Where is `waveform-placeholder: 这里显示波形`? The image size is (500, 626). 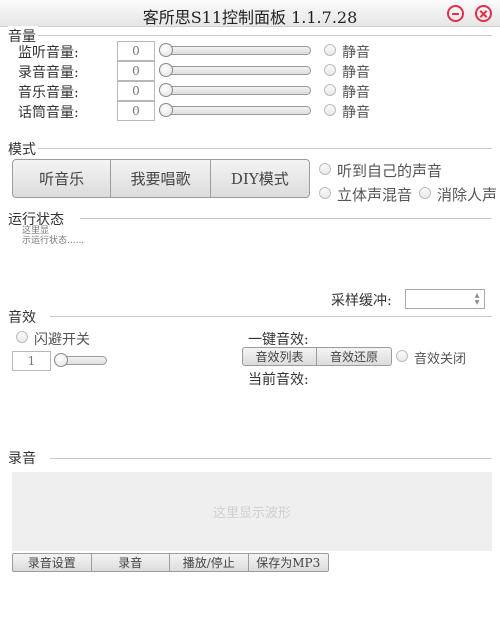 waveform-placeholder: 这里显示波形 is located at coordinates (251, 513).